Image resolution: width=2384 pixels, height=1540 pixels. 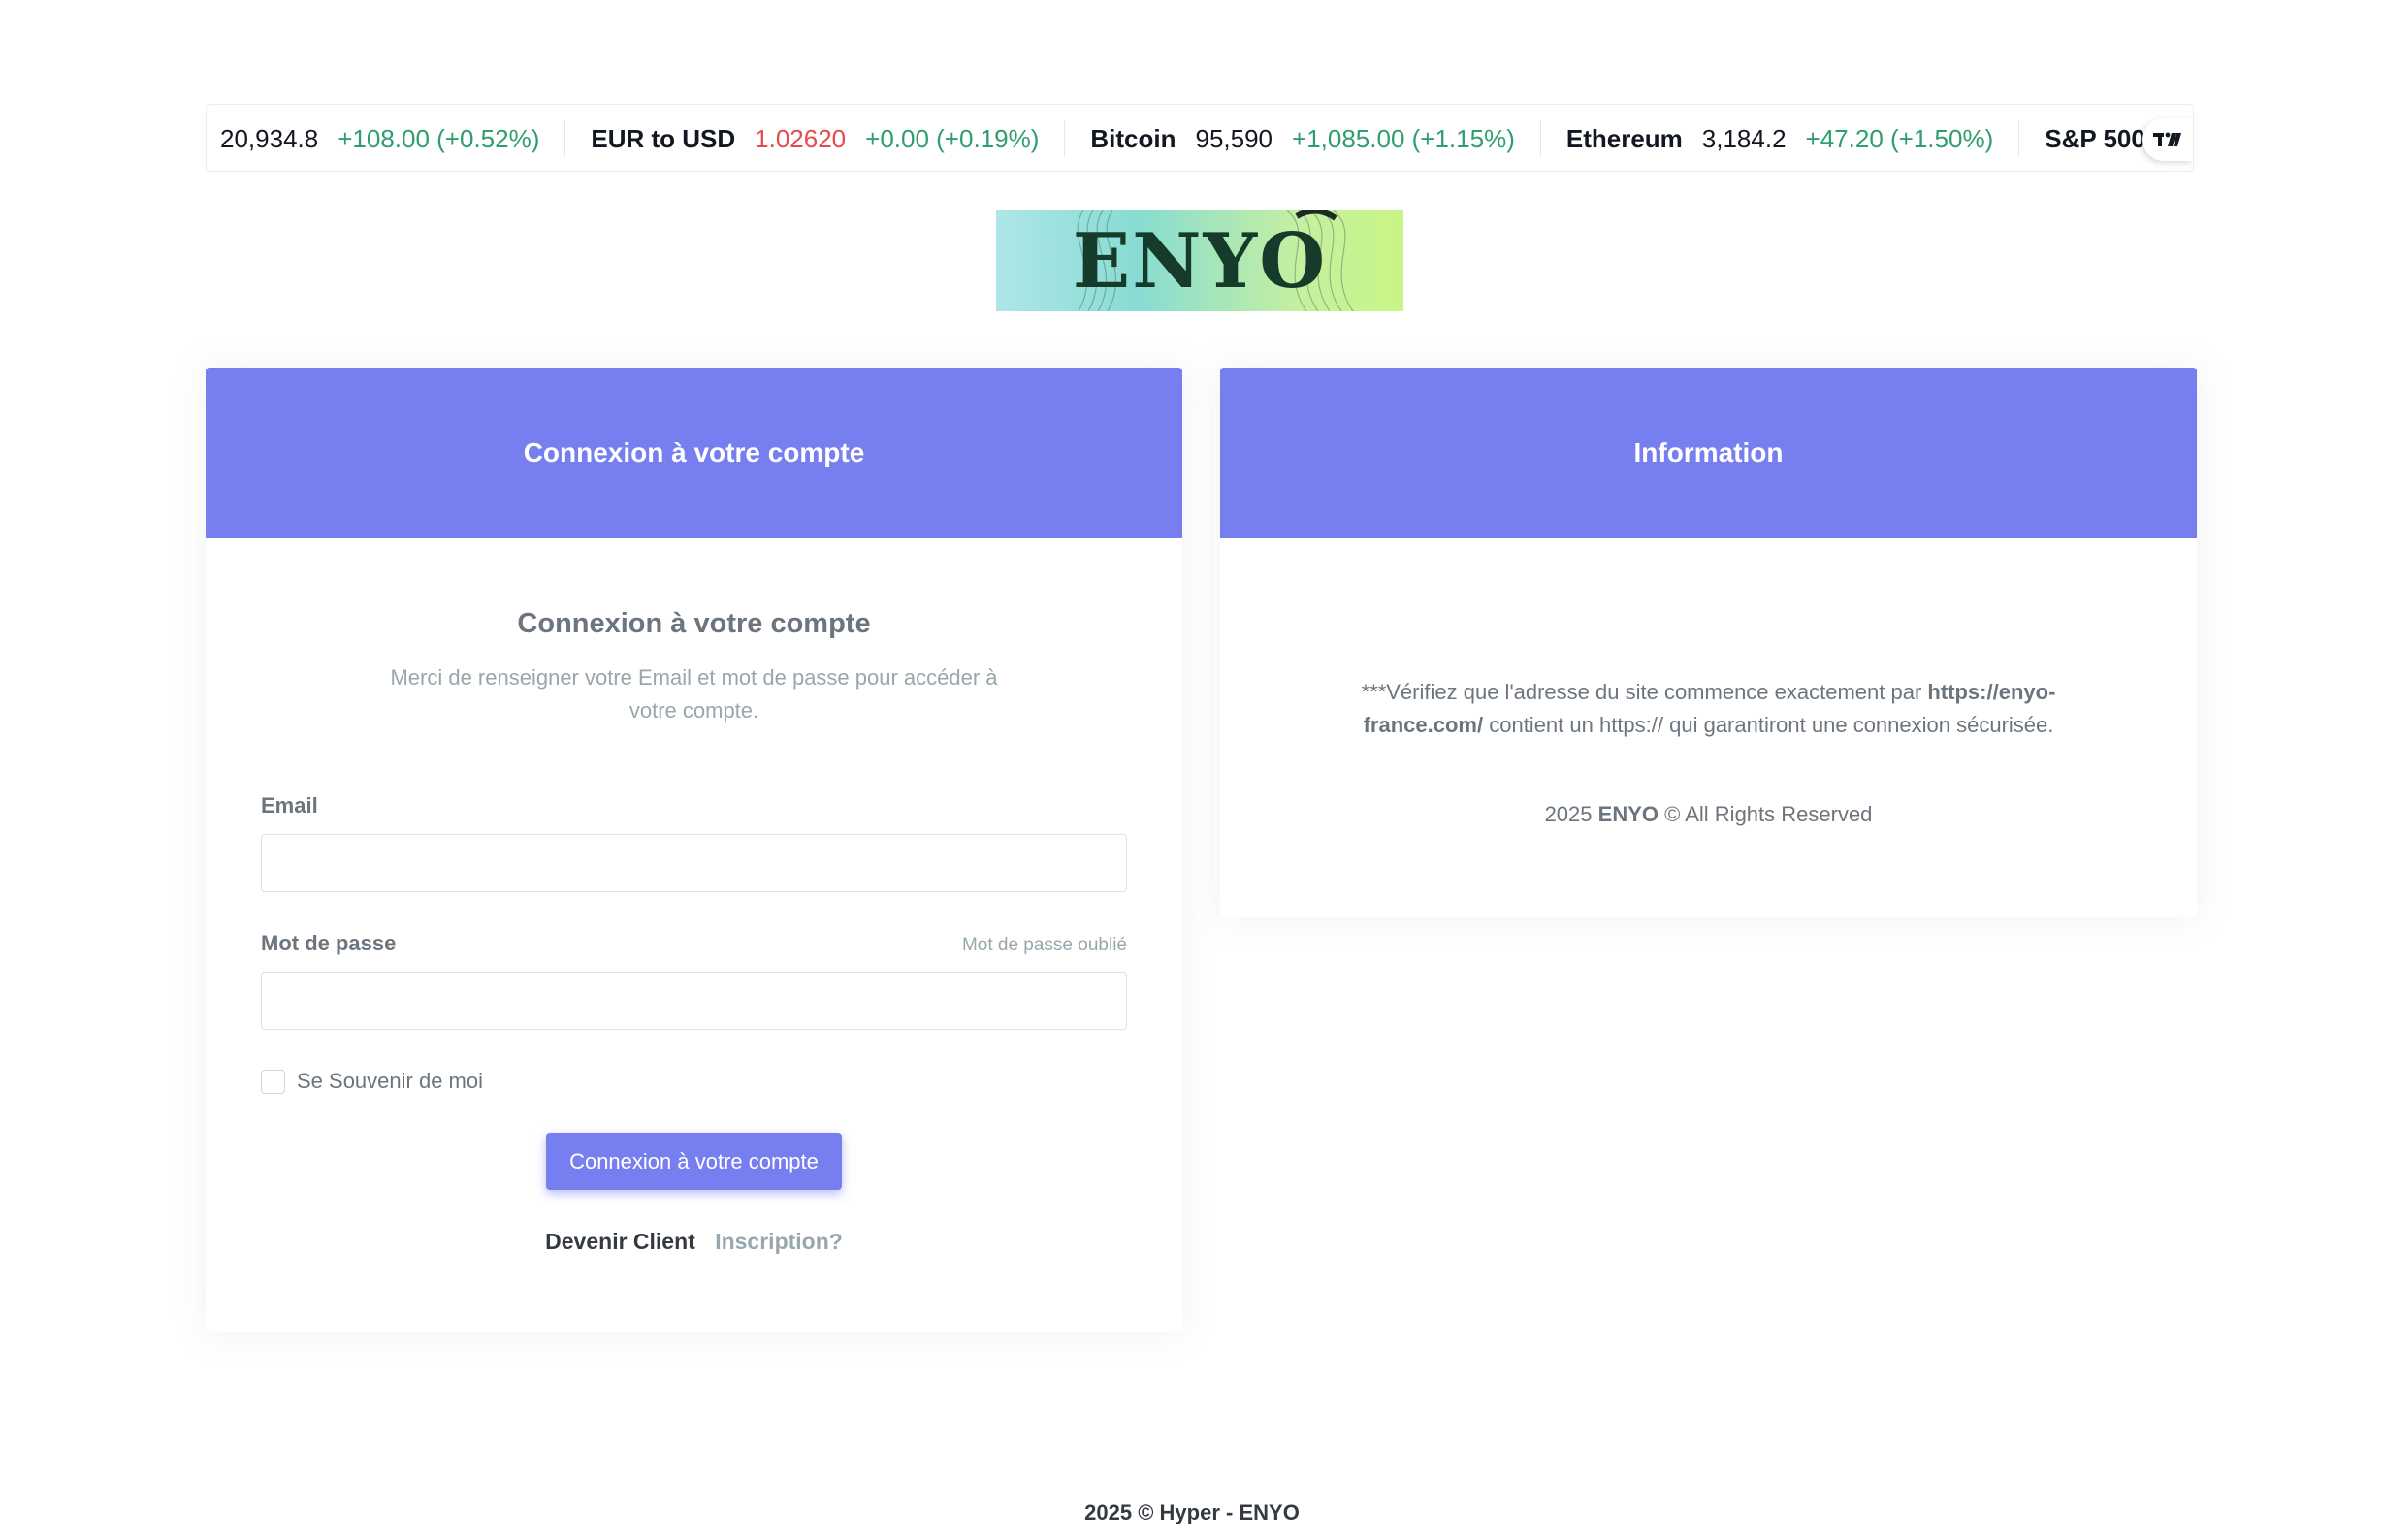 What do you see at coordinates (2167, 140) in the screenshot?
I see `tradingview-logo-icon` at bounding box center [2167, 140].